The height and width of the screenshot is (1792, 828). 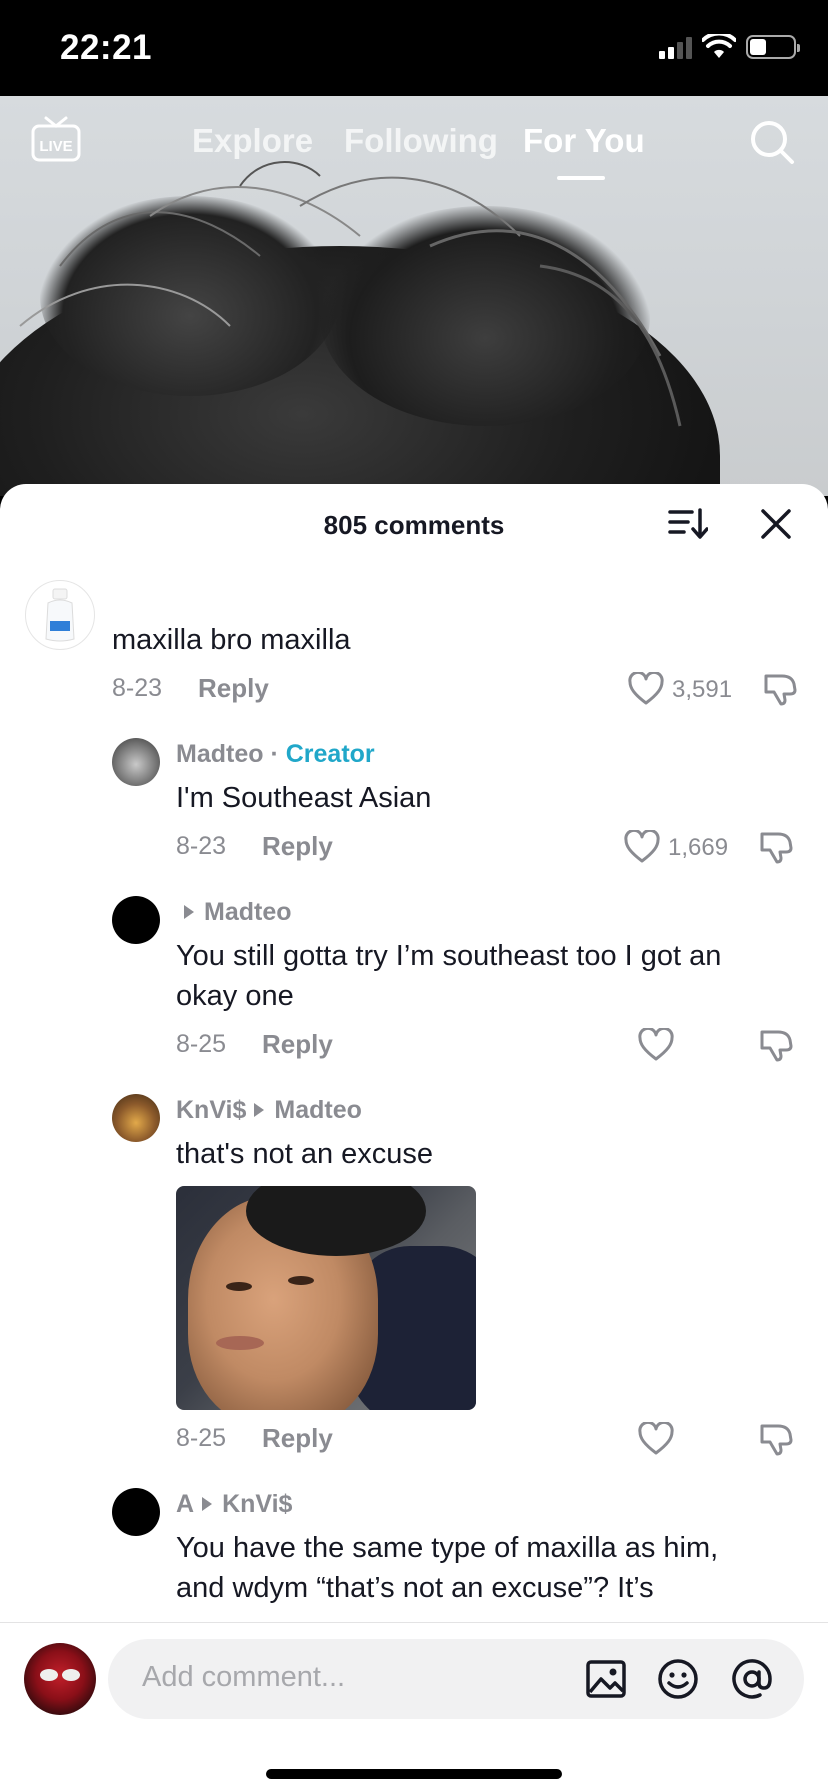 What do you see at coordinates (678, 1679) in the screenshot?
I see `emoji-icon` at bounding box center [678, 1679].